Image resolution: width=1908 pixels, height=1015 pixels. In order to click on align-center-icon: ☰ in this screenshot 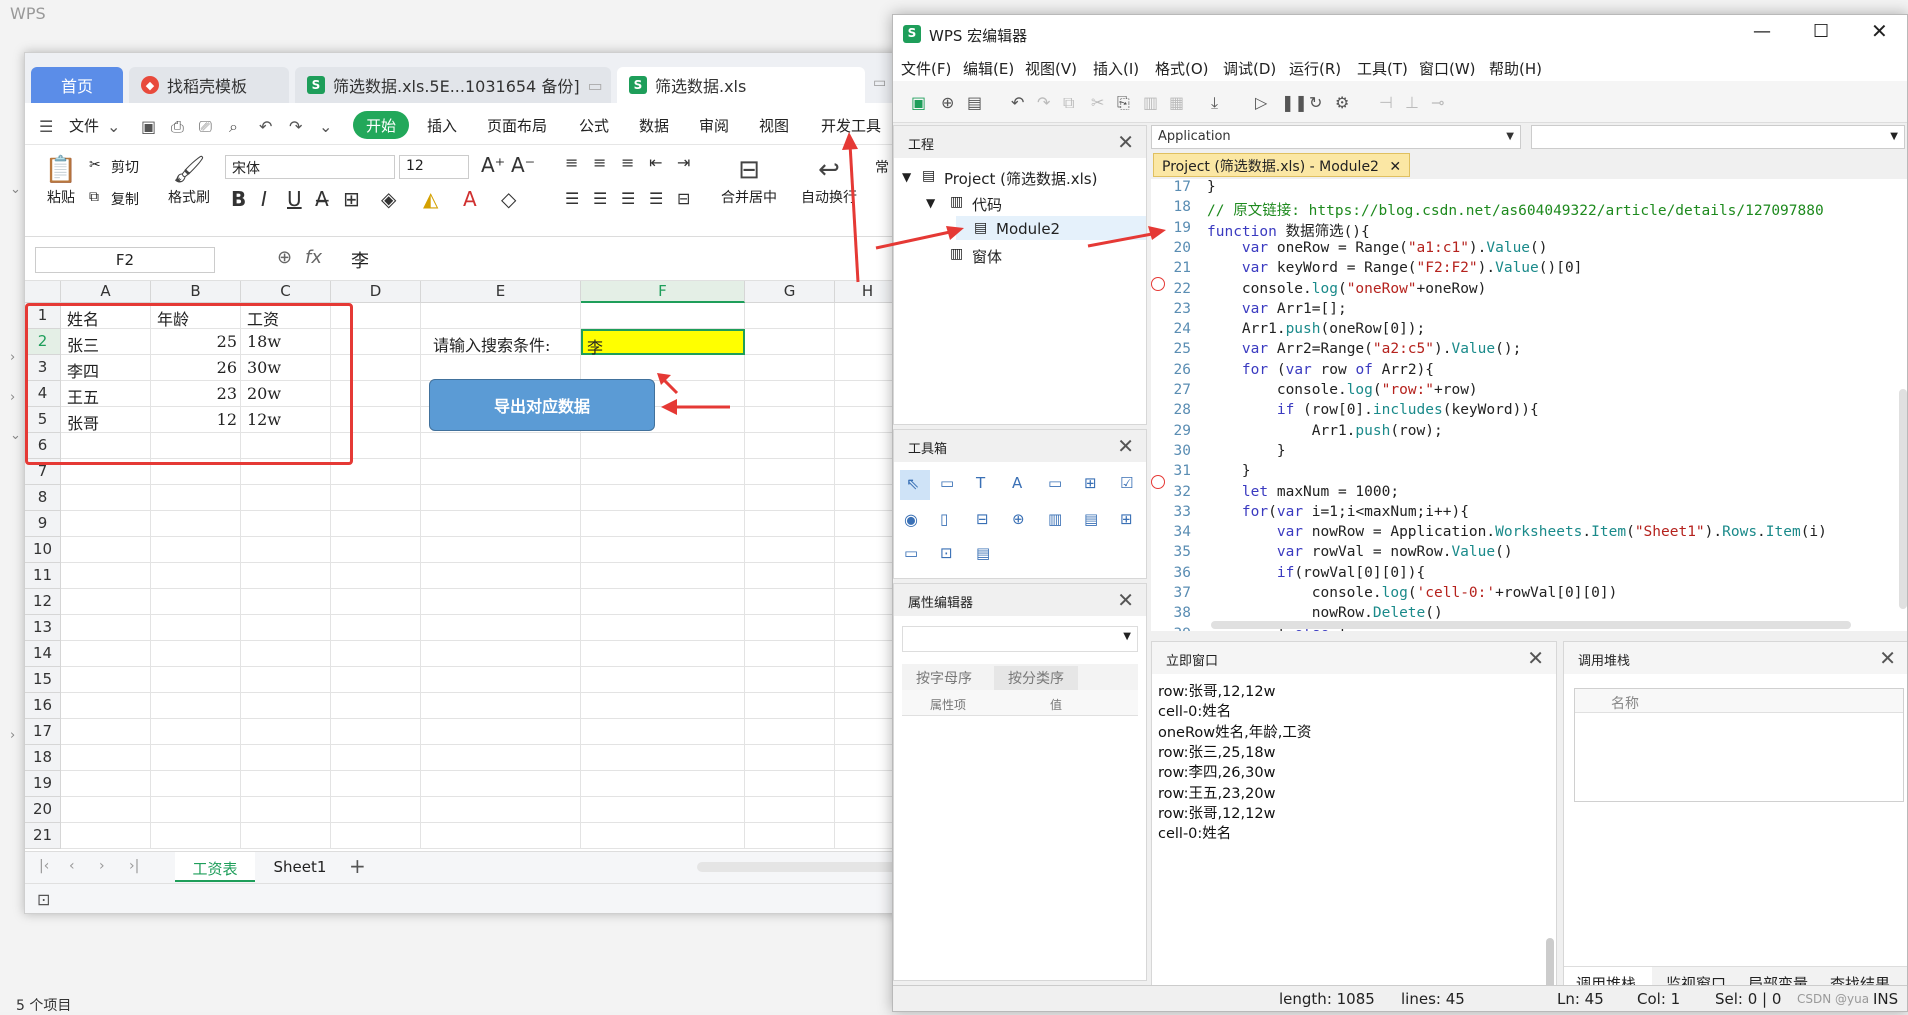, I will do `click(600, 198)`.